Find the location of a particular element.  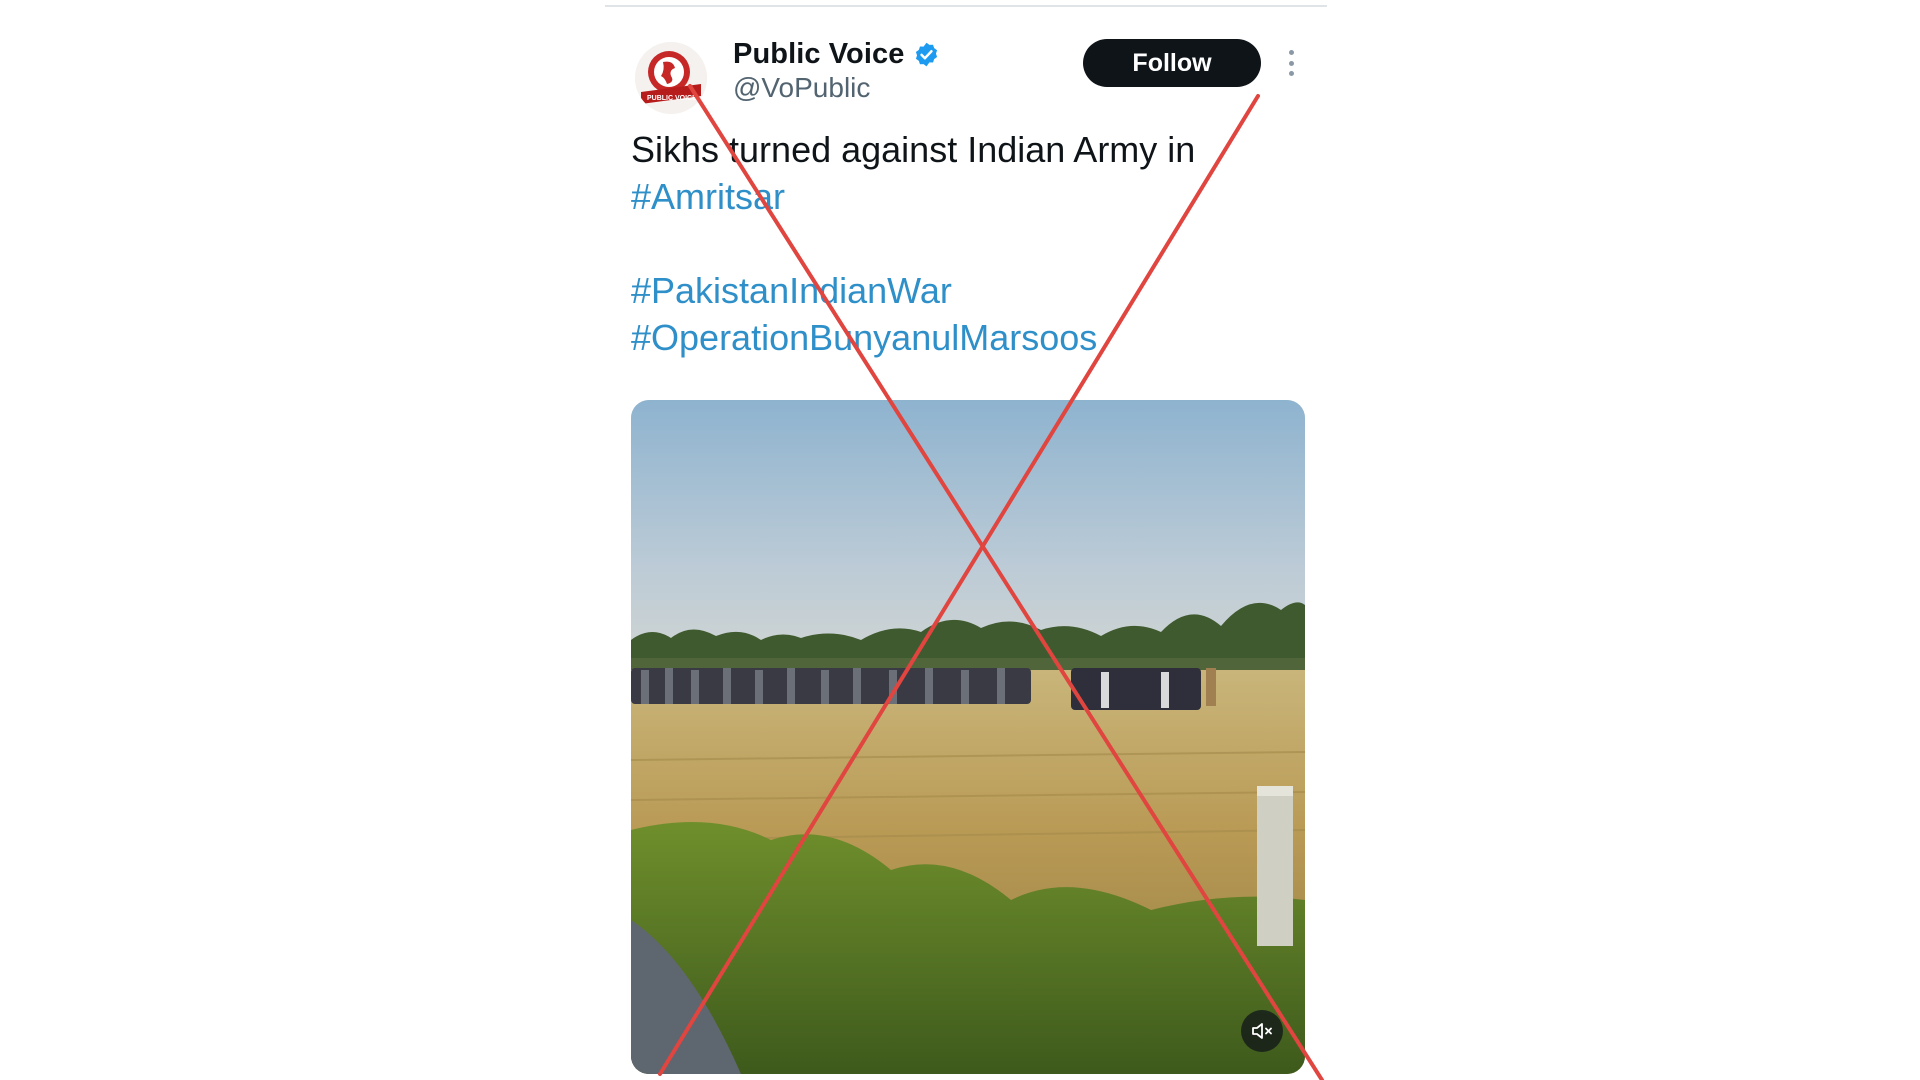

more-options-icon is located at coordinates (1291, 63).